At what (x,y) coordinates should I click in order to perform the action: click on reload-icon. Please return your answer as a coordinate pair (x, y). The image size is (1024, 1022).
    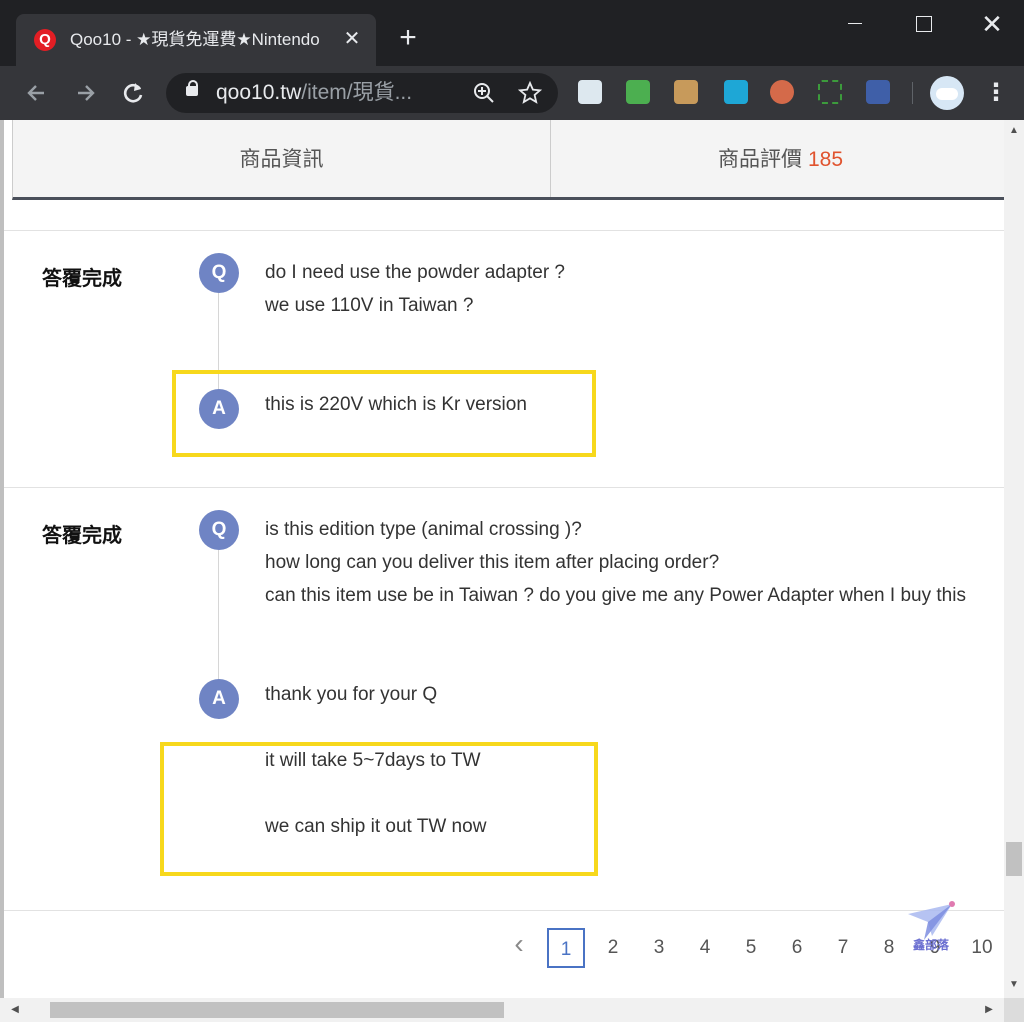
    Looking at the image, I should click on (133, 93).